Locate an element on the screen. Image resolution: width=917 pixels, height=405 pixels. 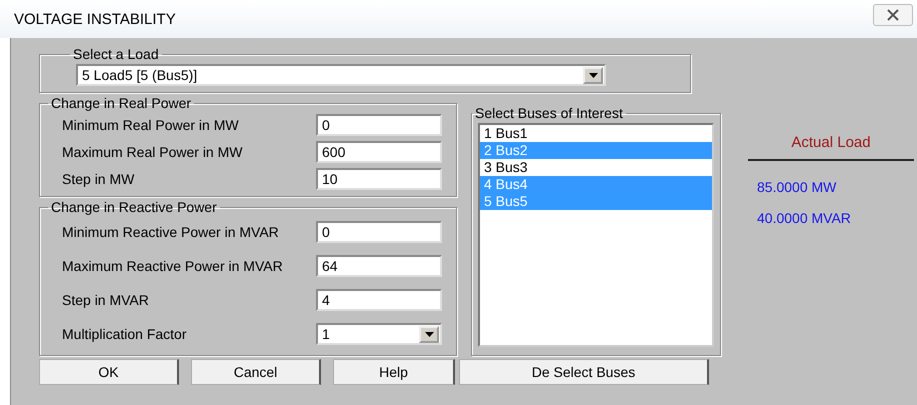
input-field: 10 is located at coordinates (379, 179).